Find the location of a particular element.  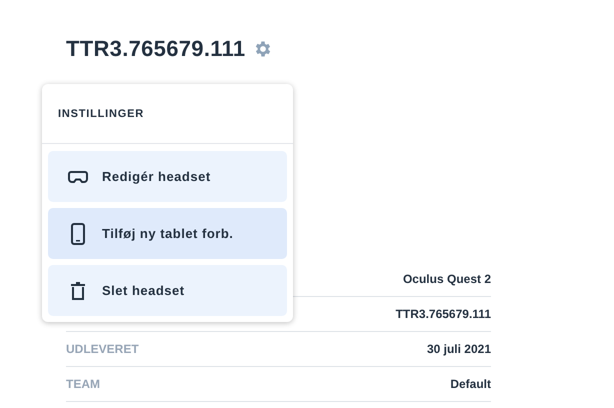

detail-value: Default is located at coordinates (470, 384).